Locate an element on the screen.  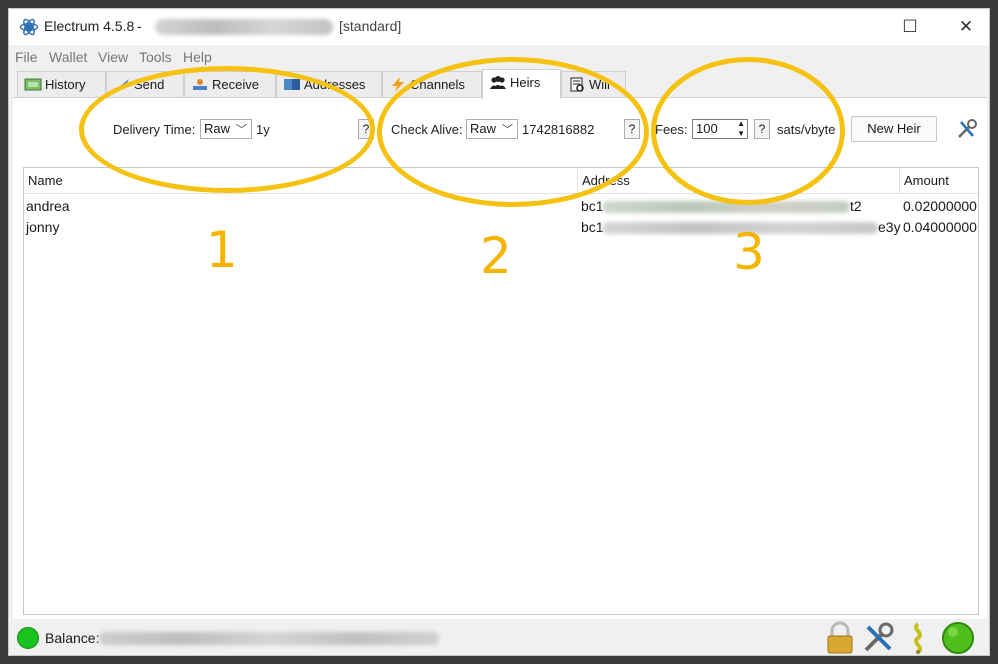
balance-redacted is located at coordinates (269, 638).